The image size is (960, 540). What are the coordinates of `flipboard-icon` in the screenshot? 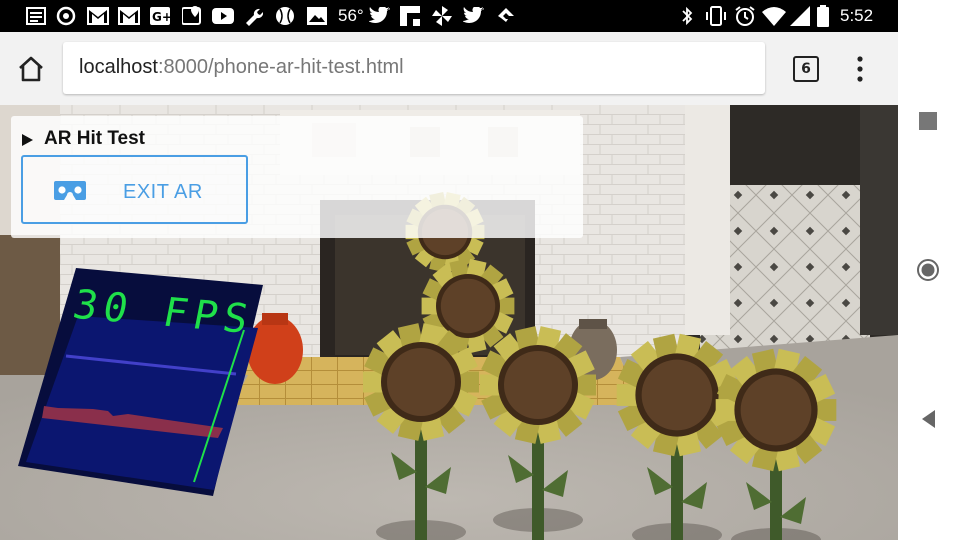 It's located at (410, 16).